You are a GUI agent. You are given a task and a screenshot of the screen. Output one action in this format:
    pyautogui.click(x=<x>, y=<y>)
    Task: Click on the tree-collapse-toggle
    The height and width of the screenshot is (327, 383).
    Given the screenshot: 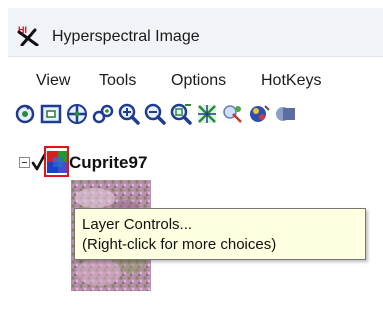 What is the action you would take?
    pyautogui.click(x=24, y=162)
    